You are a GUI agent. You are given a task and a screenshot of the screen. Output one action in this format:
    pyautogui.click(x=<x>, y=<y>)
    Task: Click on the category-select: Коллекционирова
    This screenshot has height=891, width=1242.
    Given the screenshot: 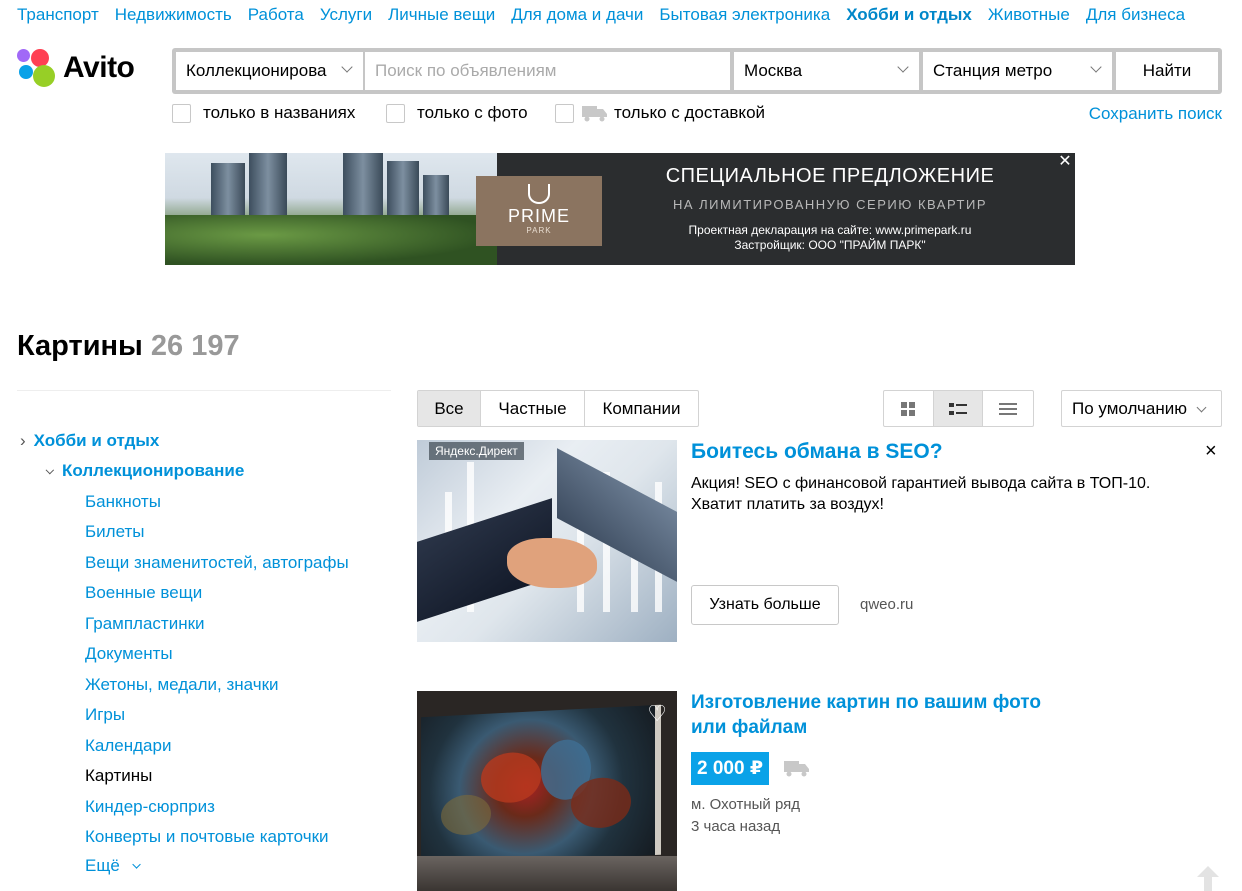 What is the action you would take?
    pyautogui.click(x=269, y=71)
    